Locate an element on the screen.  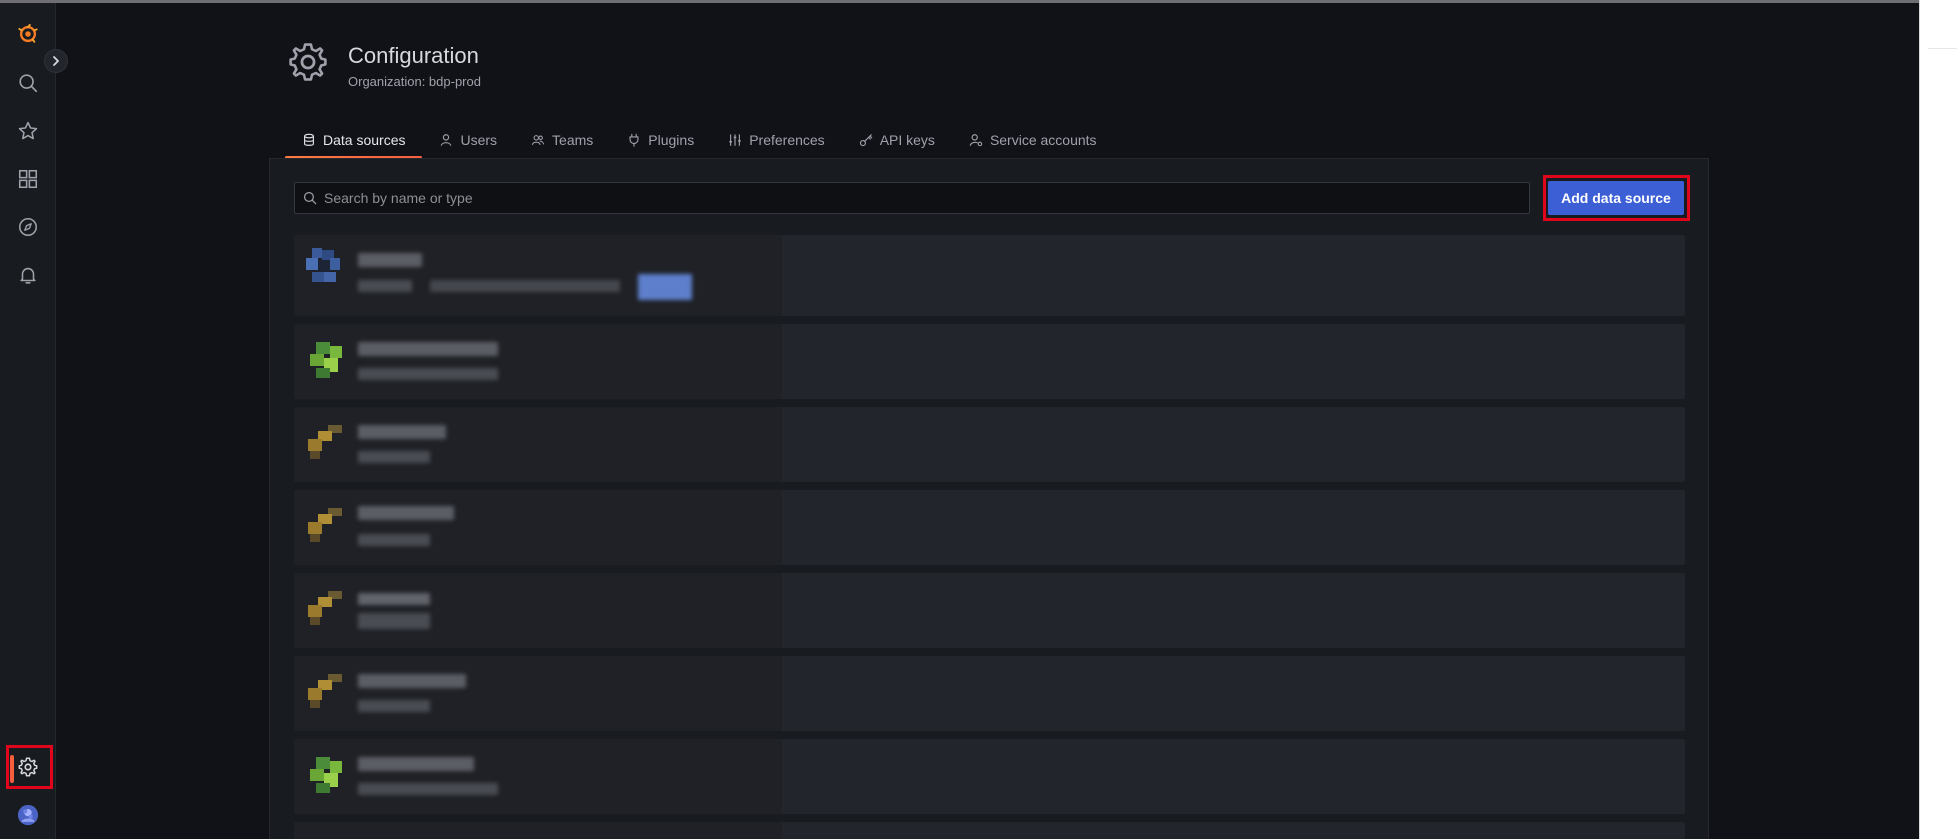
users-icon is located at coordinates (538, 140).